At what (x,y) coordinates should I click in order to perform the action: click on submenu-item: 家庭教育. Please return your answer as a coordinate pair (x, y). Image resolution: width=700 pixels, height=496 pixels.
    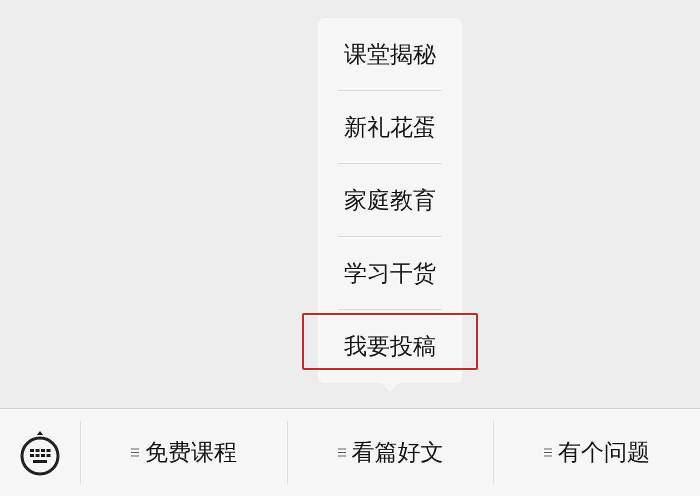
    Looking at the image, I should click on (390, 200).